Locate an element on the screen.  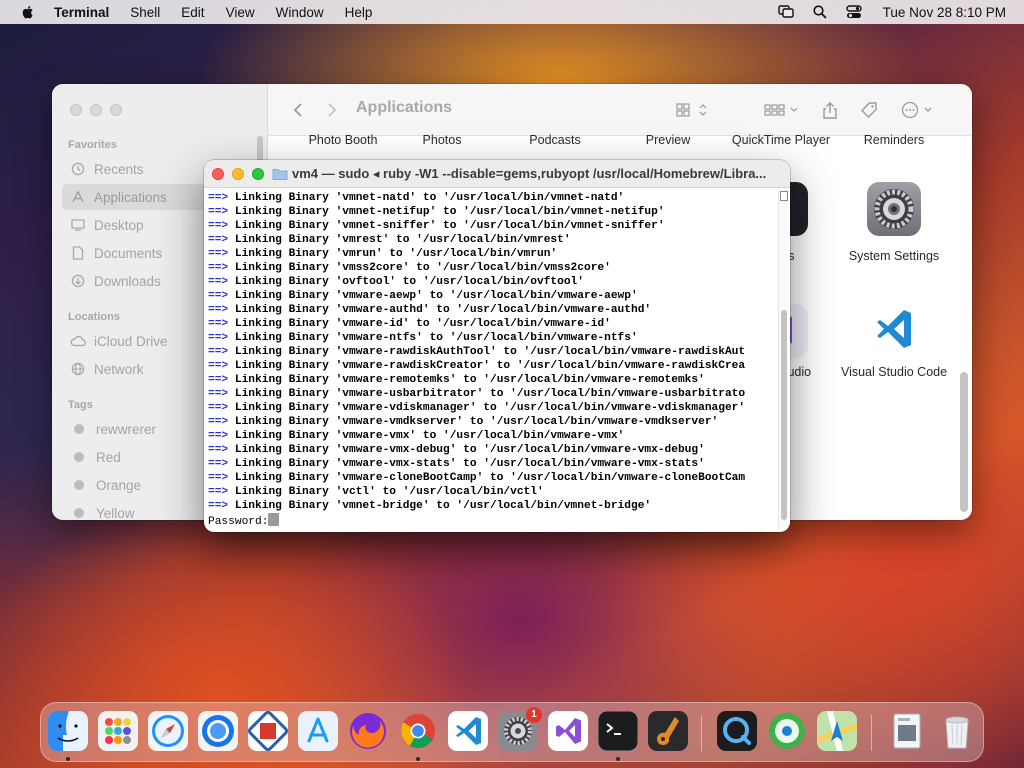
launchpad-icon is located at coordinates (118, 731).